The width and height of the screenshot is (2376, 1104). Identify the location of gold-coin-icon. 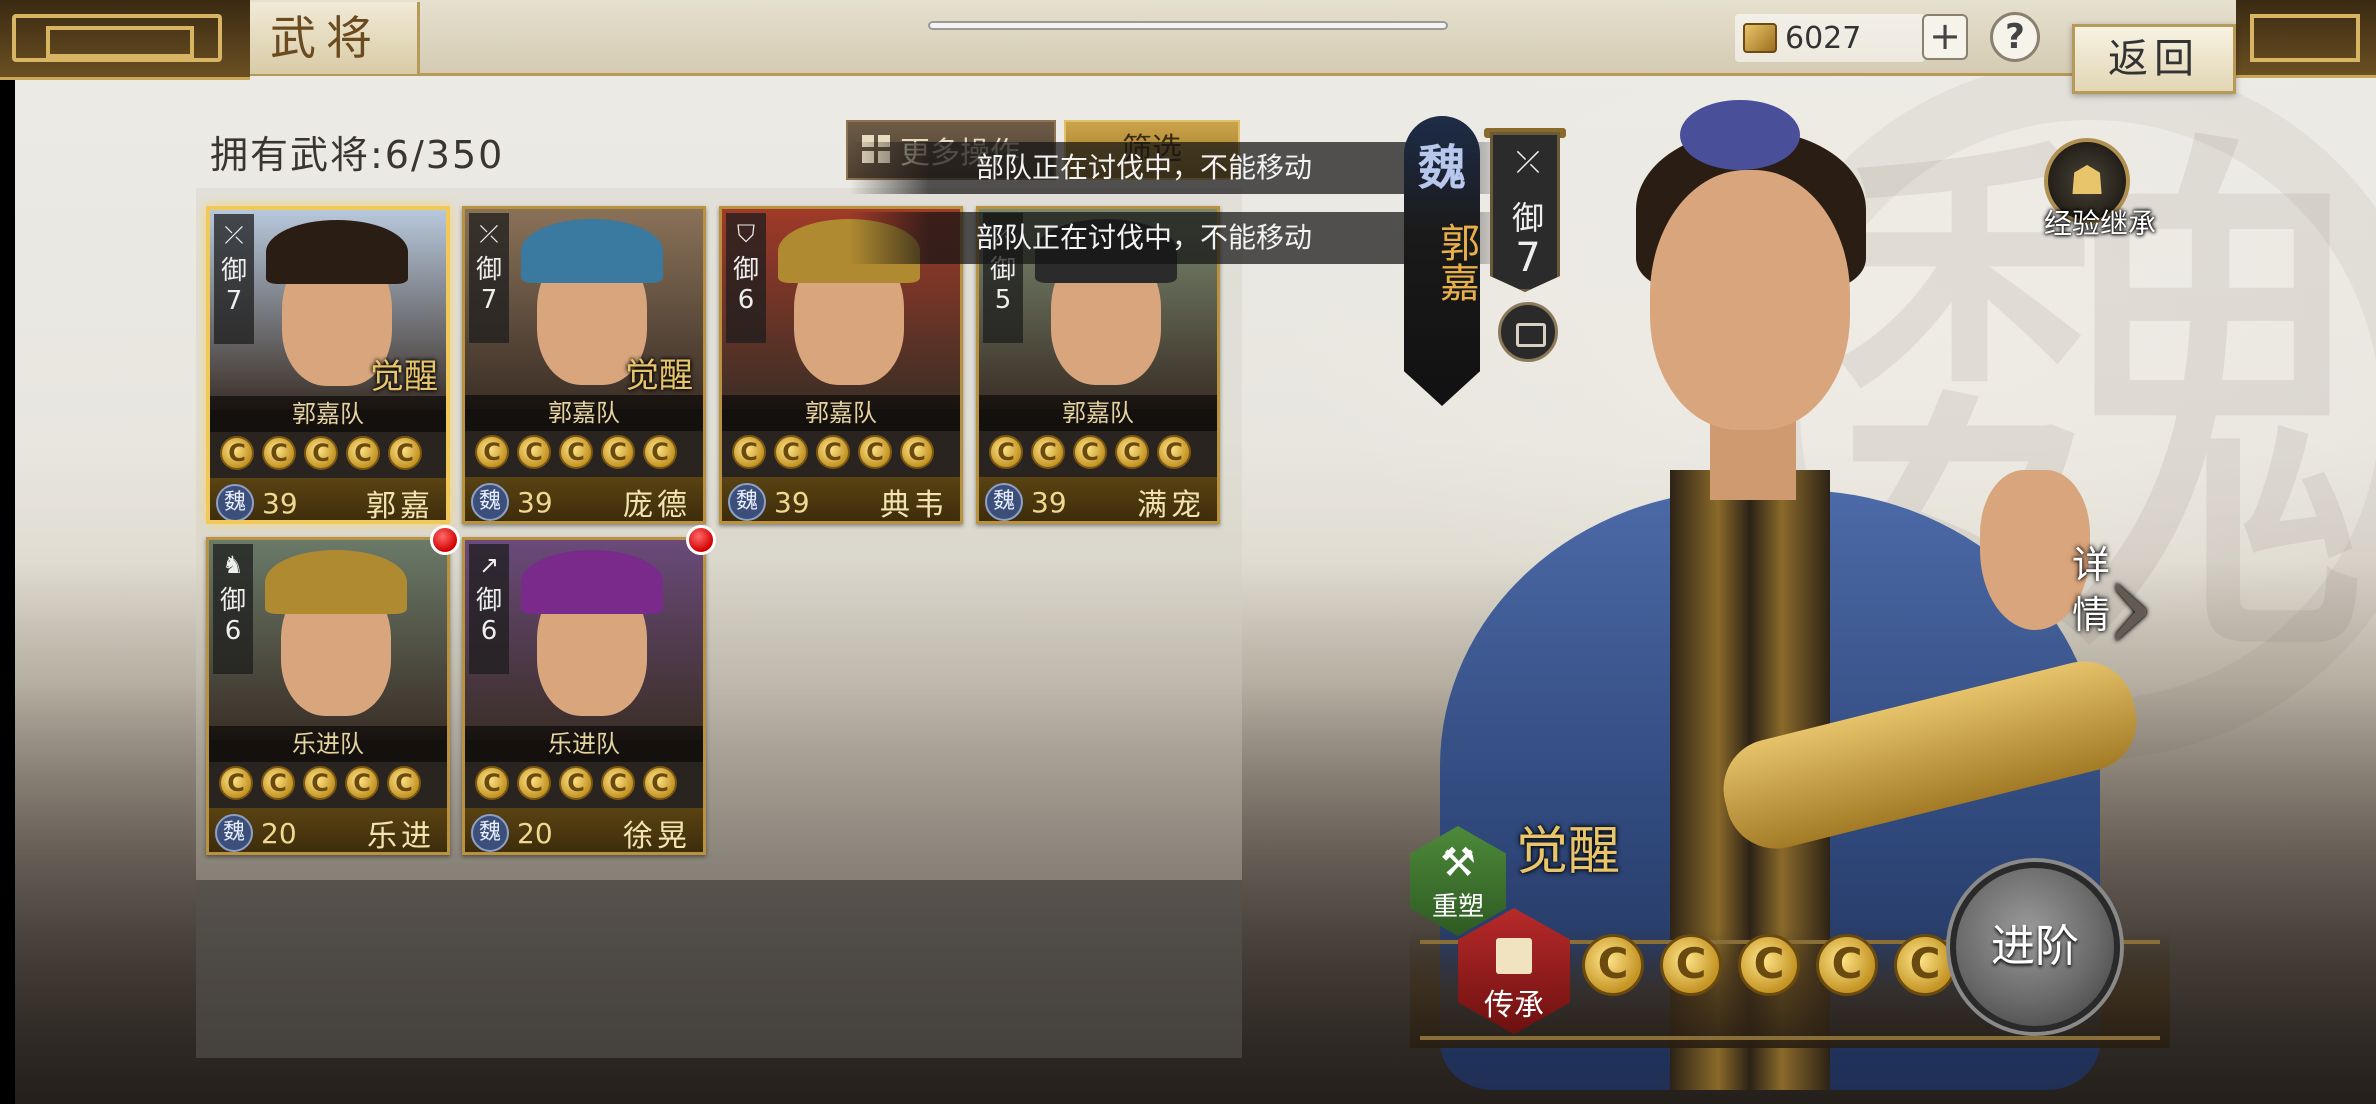
(1760, 38).